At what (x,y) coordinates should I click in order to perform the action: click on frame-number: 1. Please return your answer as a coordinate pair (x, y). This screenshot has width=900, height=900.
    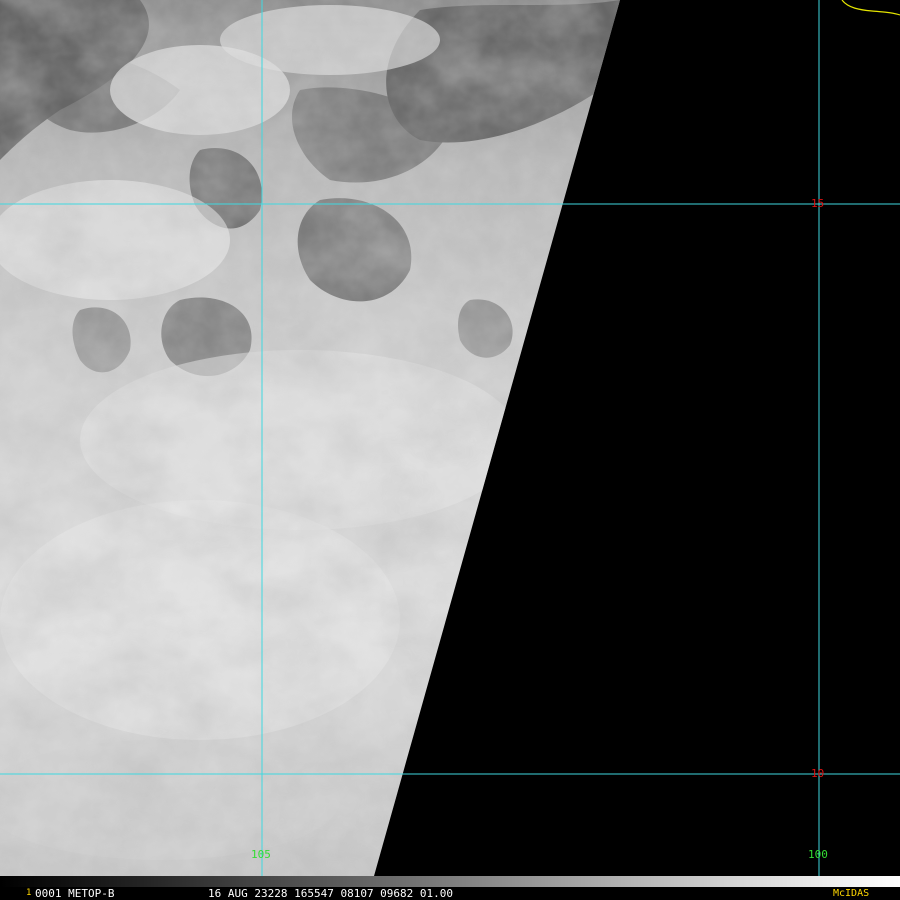
    Looking at the image, I should click on (29, 893).